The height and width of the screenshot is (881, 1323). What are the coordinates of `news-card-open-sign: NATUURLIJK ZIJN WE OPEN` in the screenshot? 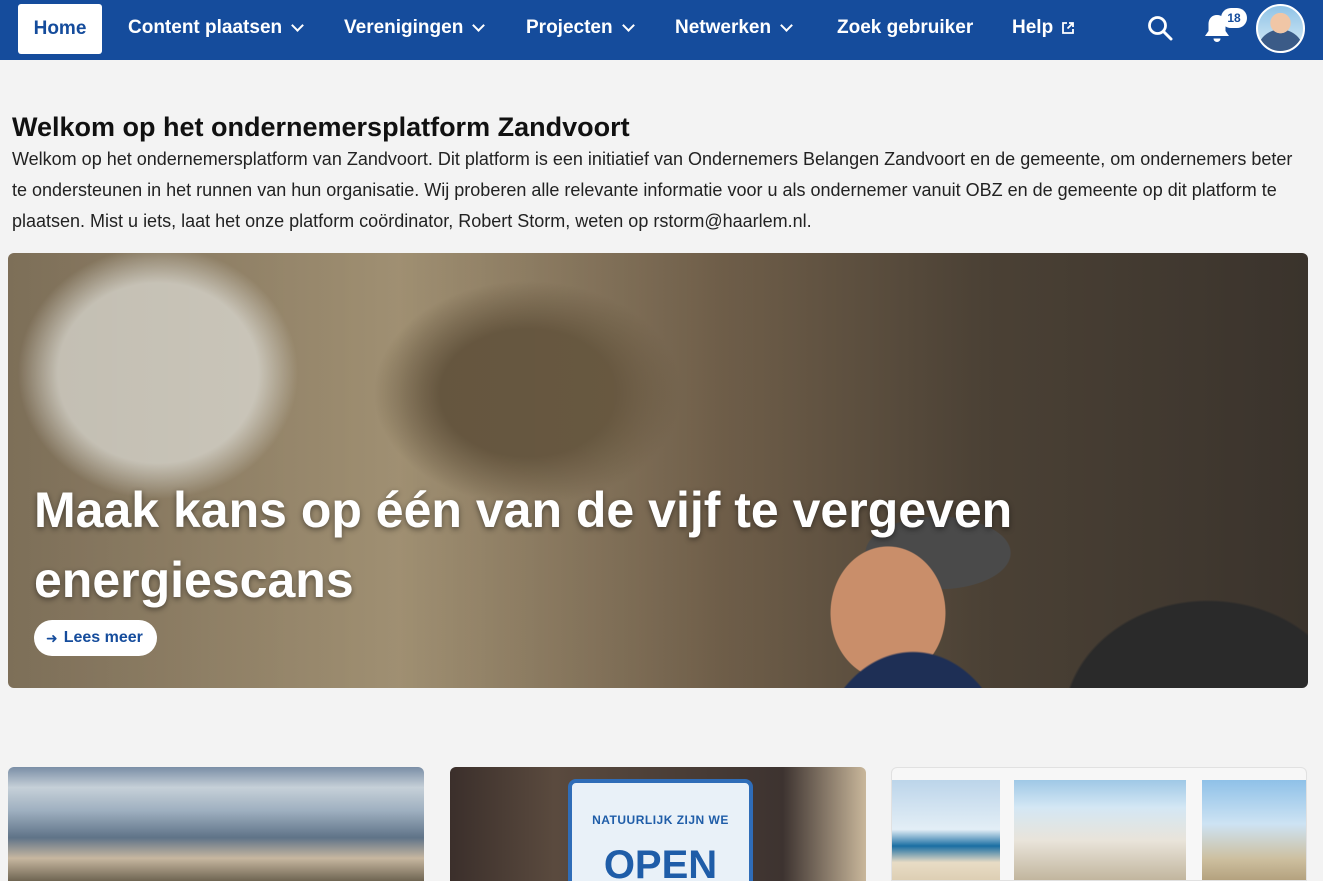 It's located at (658, 824).